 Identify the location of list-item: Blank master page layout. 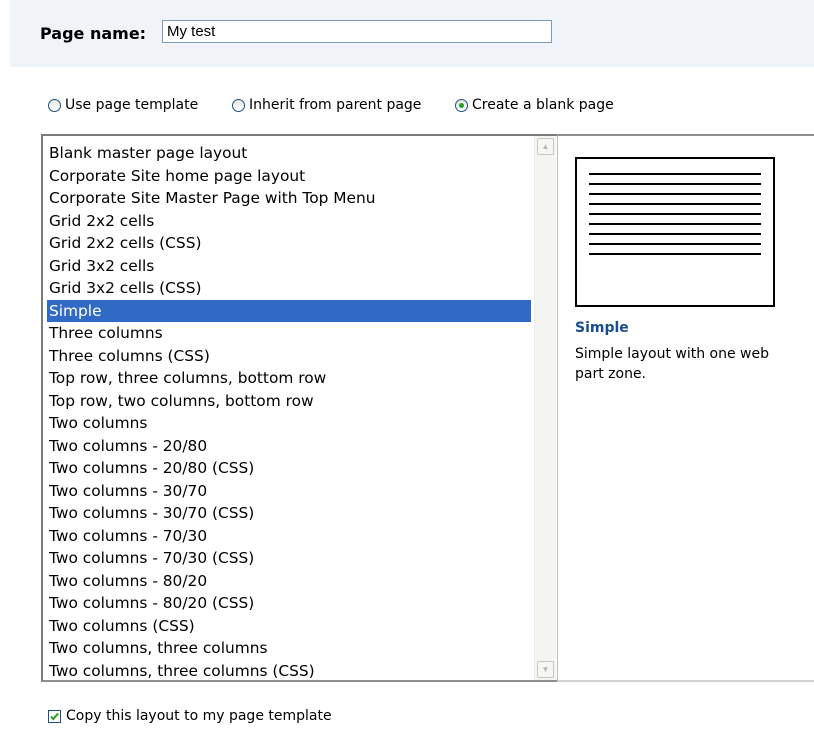
(289, 153).